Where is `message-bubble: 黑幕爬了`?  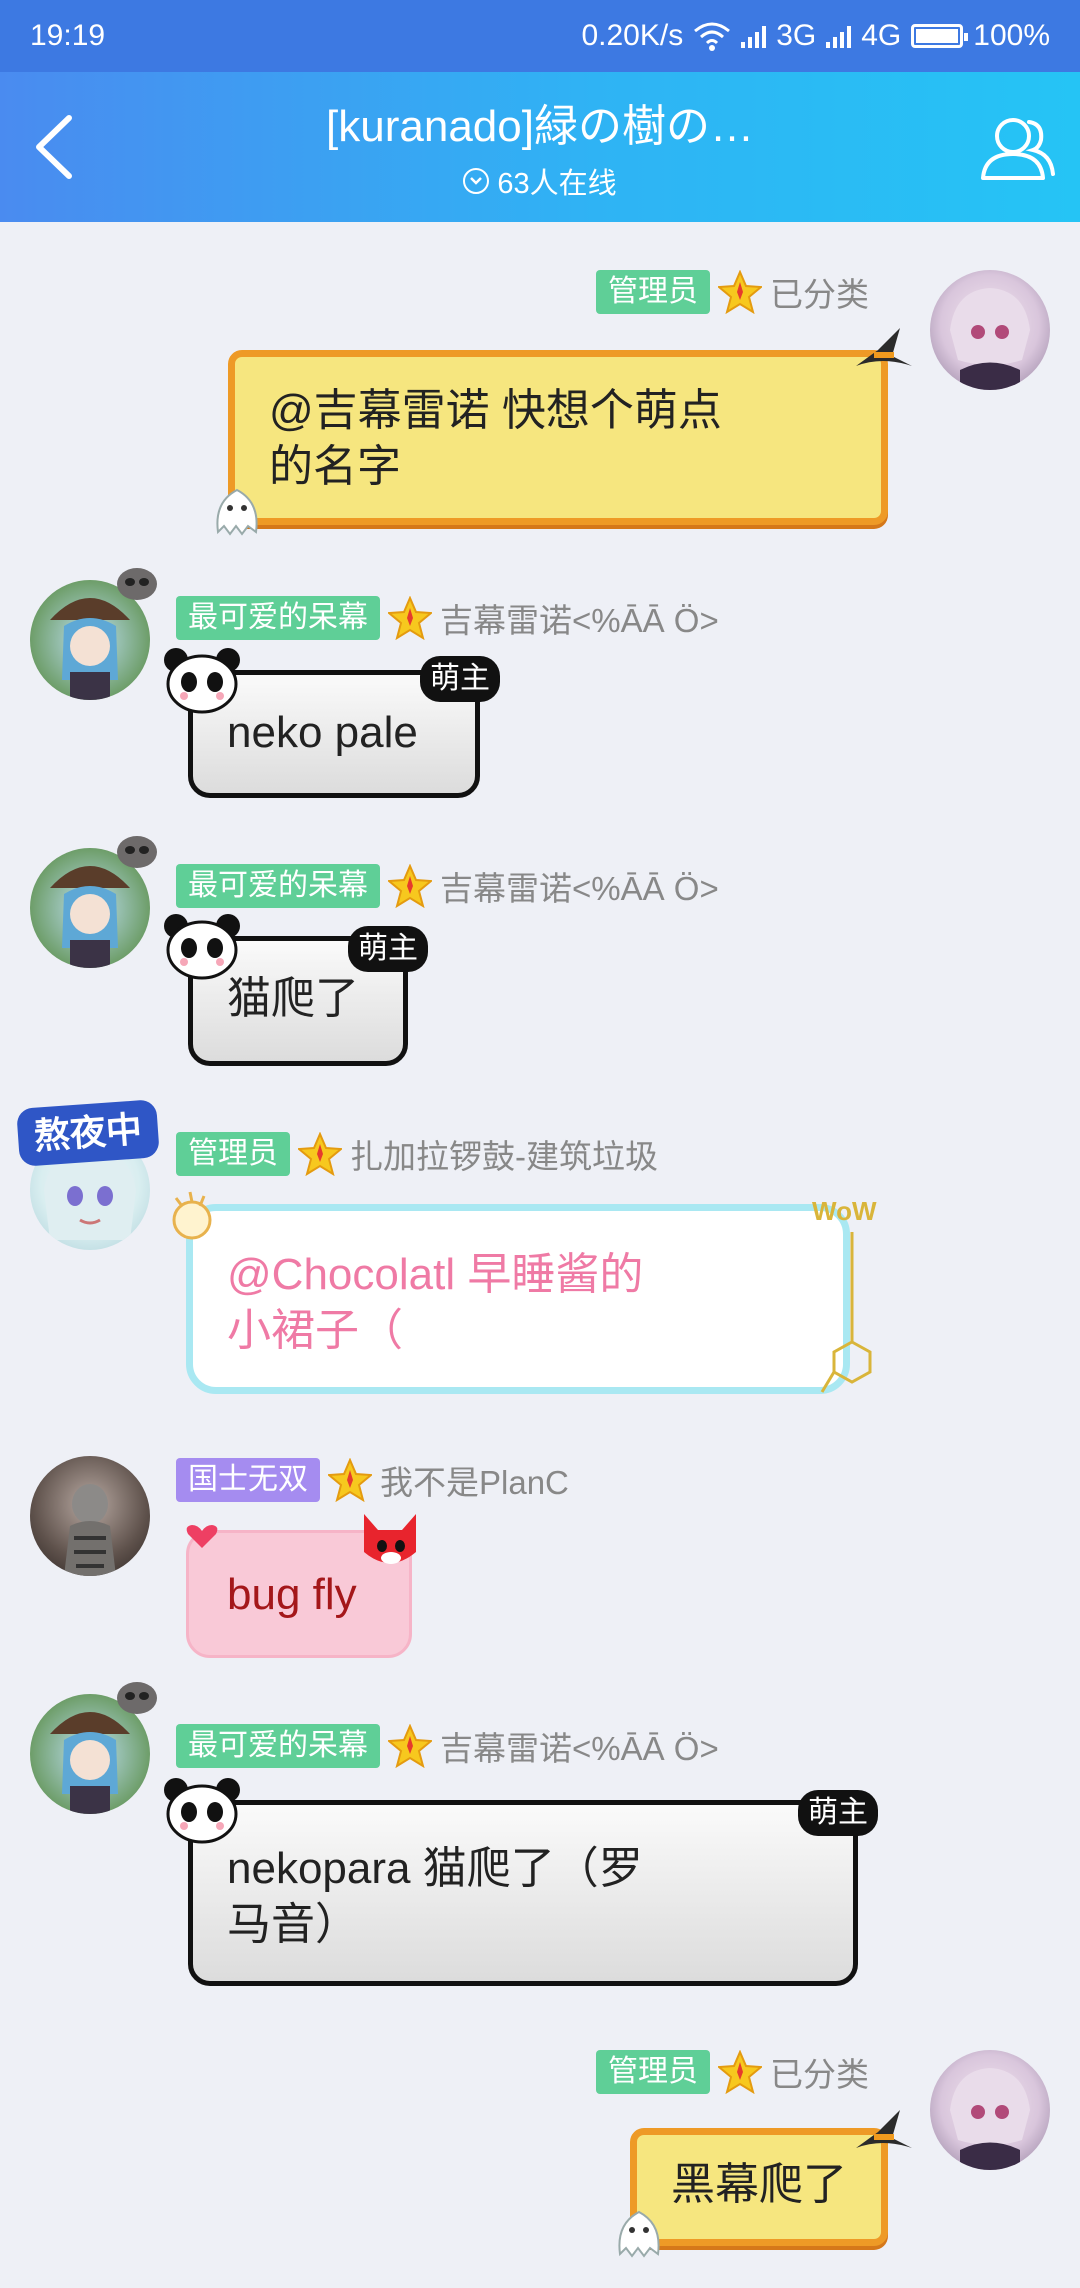 message-bubble: 黑幕爬了 is located at coordinates (759, 2187).